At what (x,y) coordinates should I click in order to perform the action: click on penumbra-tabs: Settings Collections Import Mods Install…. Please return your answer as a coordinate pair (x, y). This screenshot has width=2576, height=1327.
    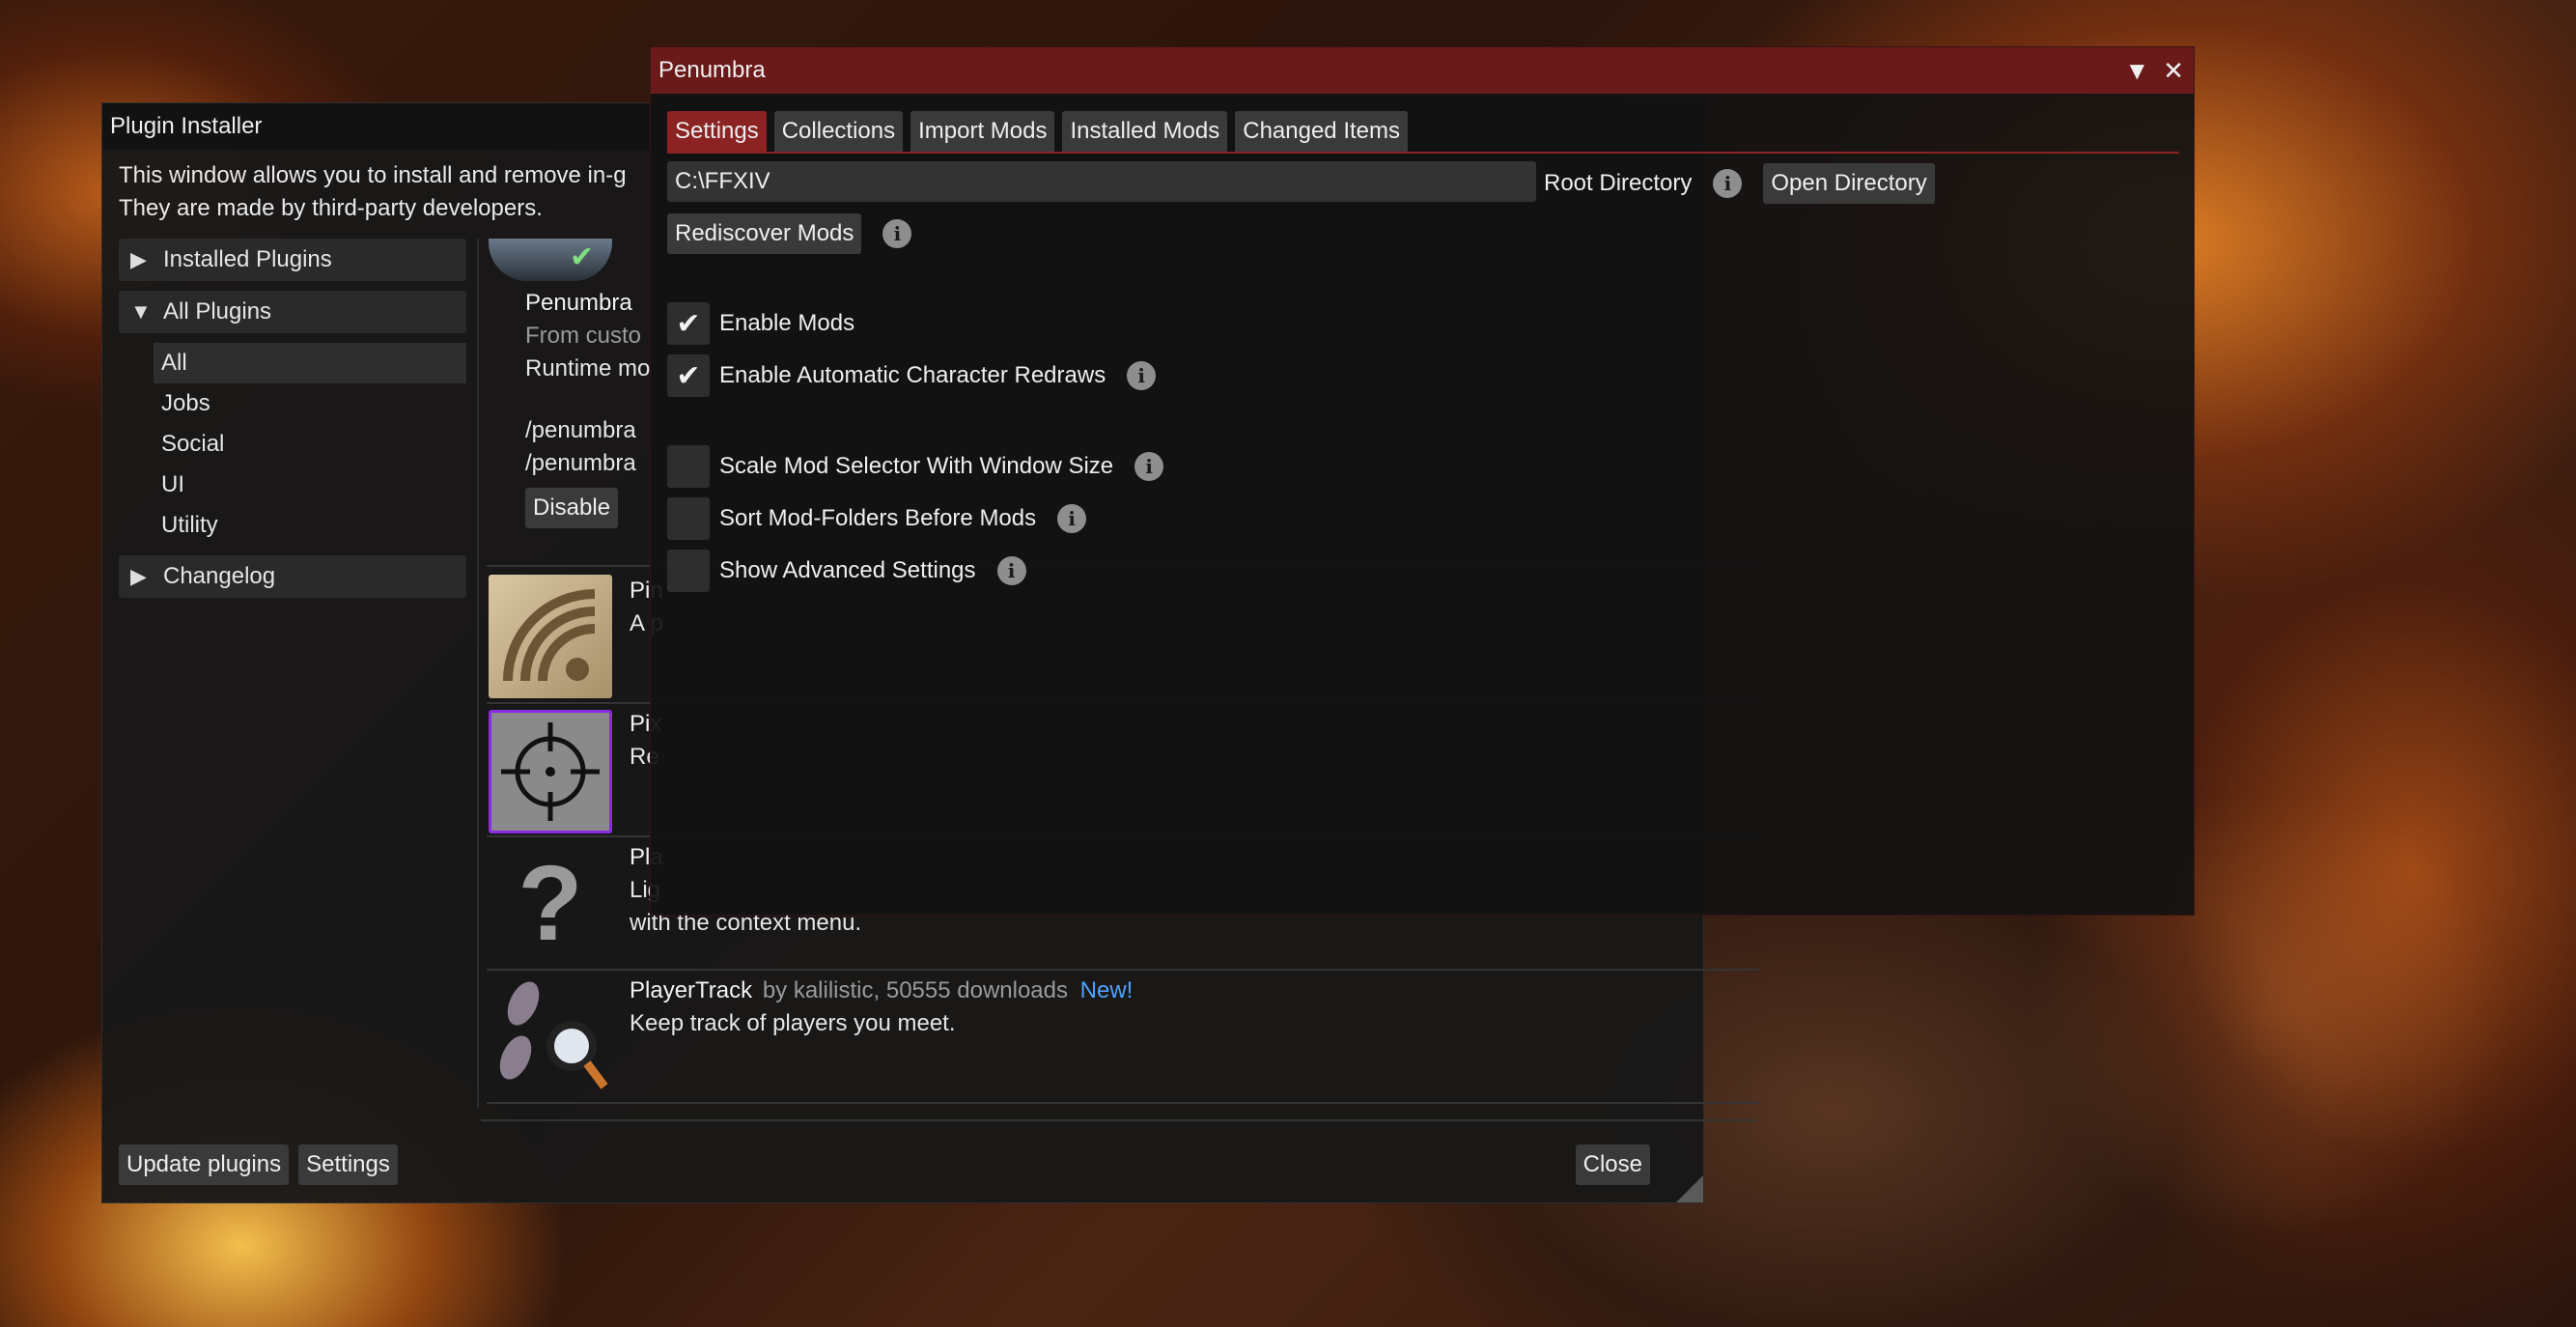
    Looking at the image, I should click on (1038, 131).